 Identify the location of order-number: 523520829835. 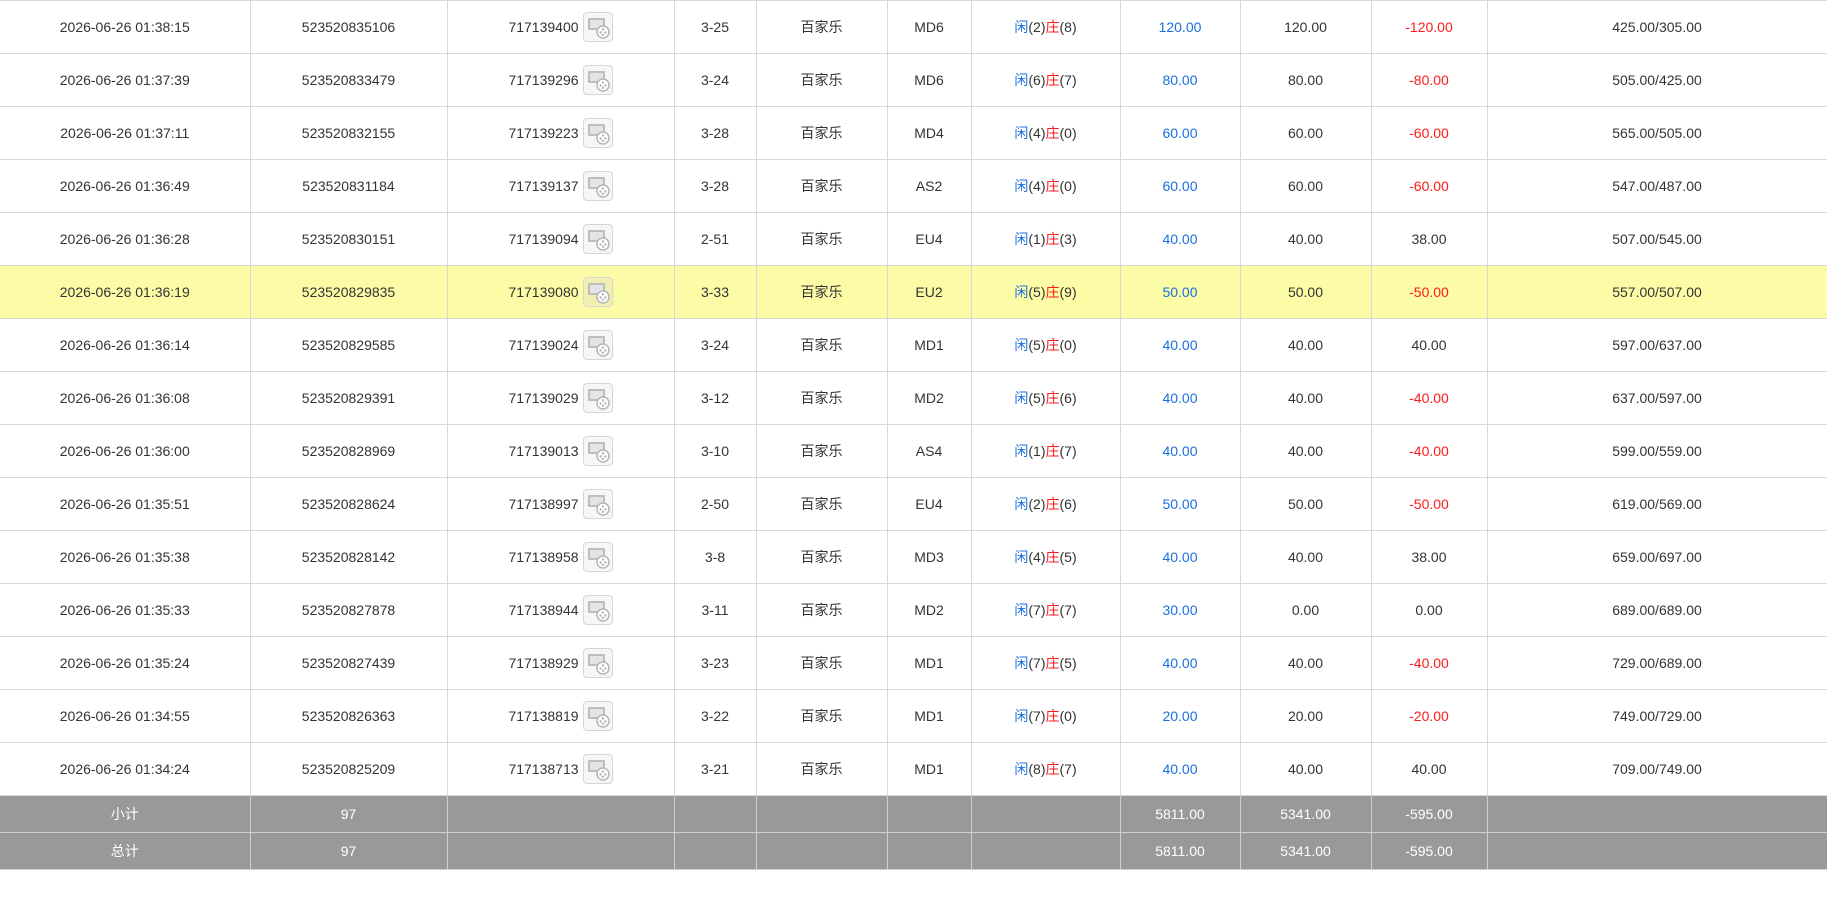
(348, 292).